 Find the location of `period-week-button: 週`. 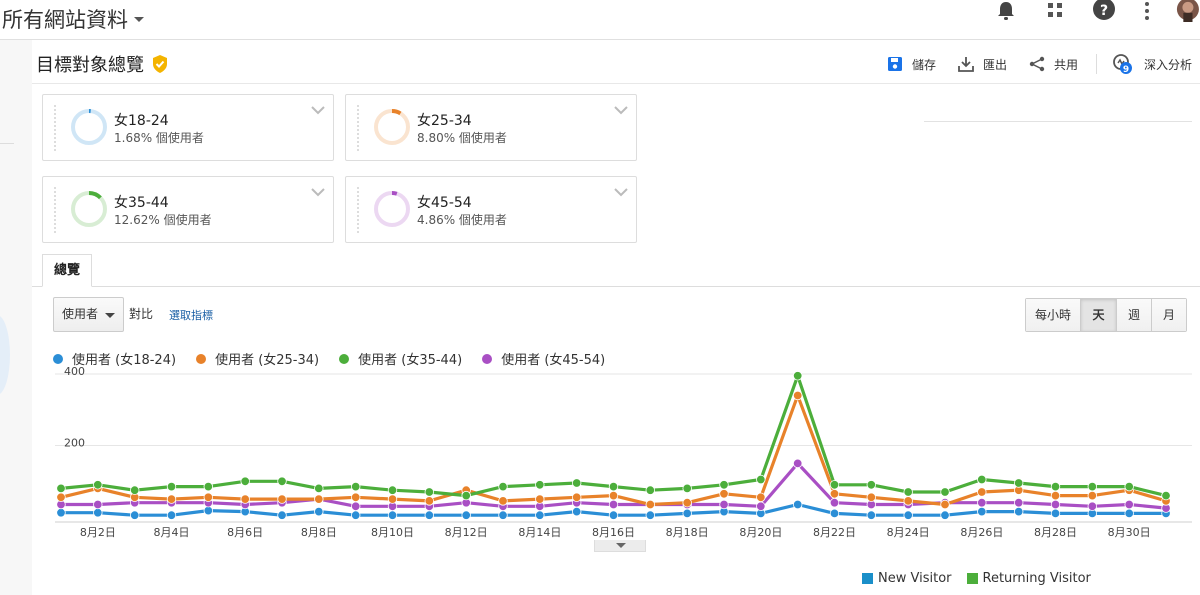

period-week-button: 週 is located at coordinates (1133, 315).